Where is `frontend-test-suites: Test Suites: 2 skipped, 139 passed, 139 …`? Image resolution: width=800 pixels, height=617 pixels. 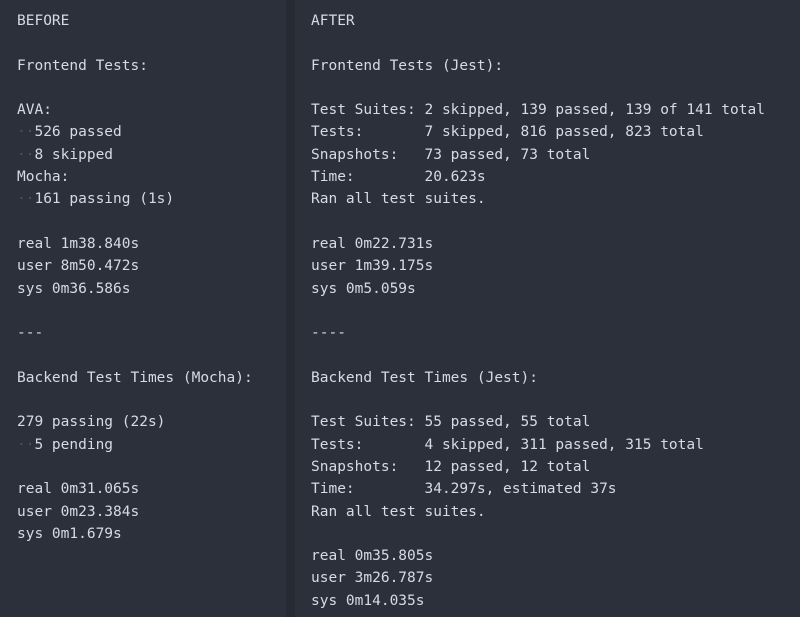
frontend-test-suites: Test Suites: 2 skipped, 139 passed, 139 … is located at coordinates (538, 110).